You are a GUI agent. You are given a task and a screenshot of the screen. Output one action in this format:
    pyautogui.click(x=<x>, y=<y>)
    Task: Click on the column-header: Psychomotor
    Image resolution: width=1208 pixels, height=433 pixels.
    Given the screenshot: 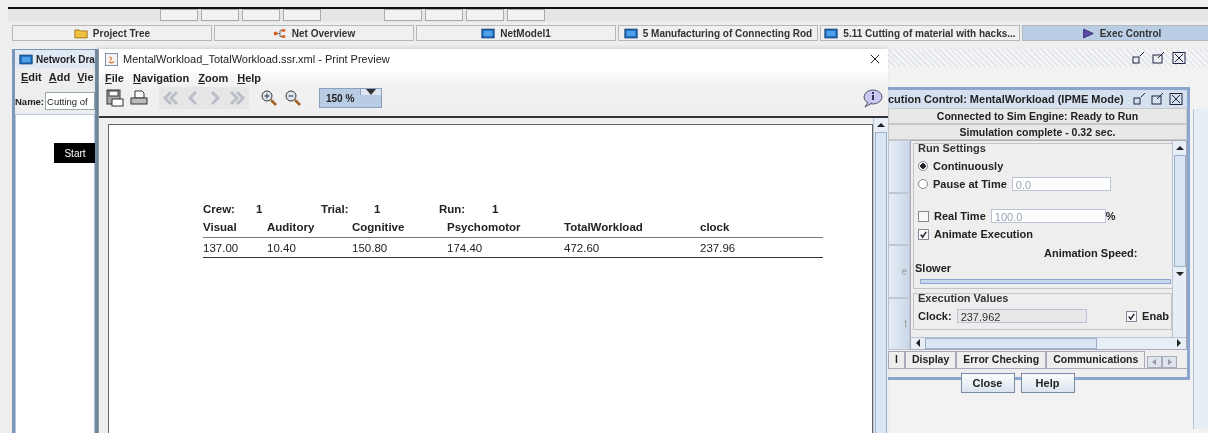 What is the action you would take?
    pyautogui.click(x=505, y=229)
    